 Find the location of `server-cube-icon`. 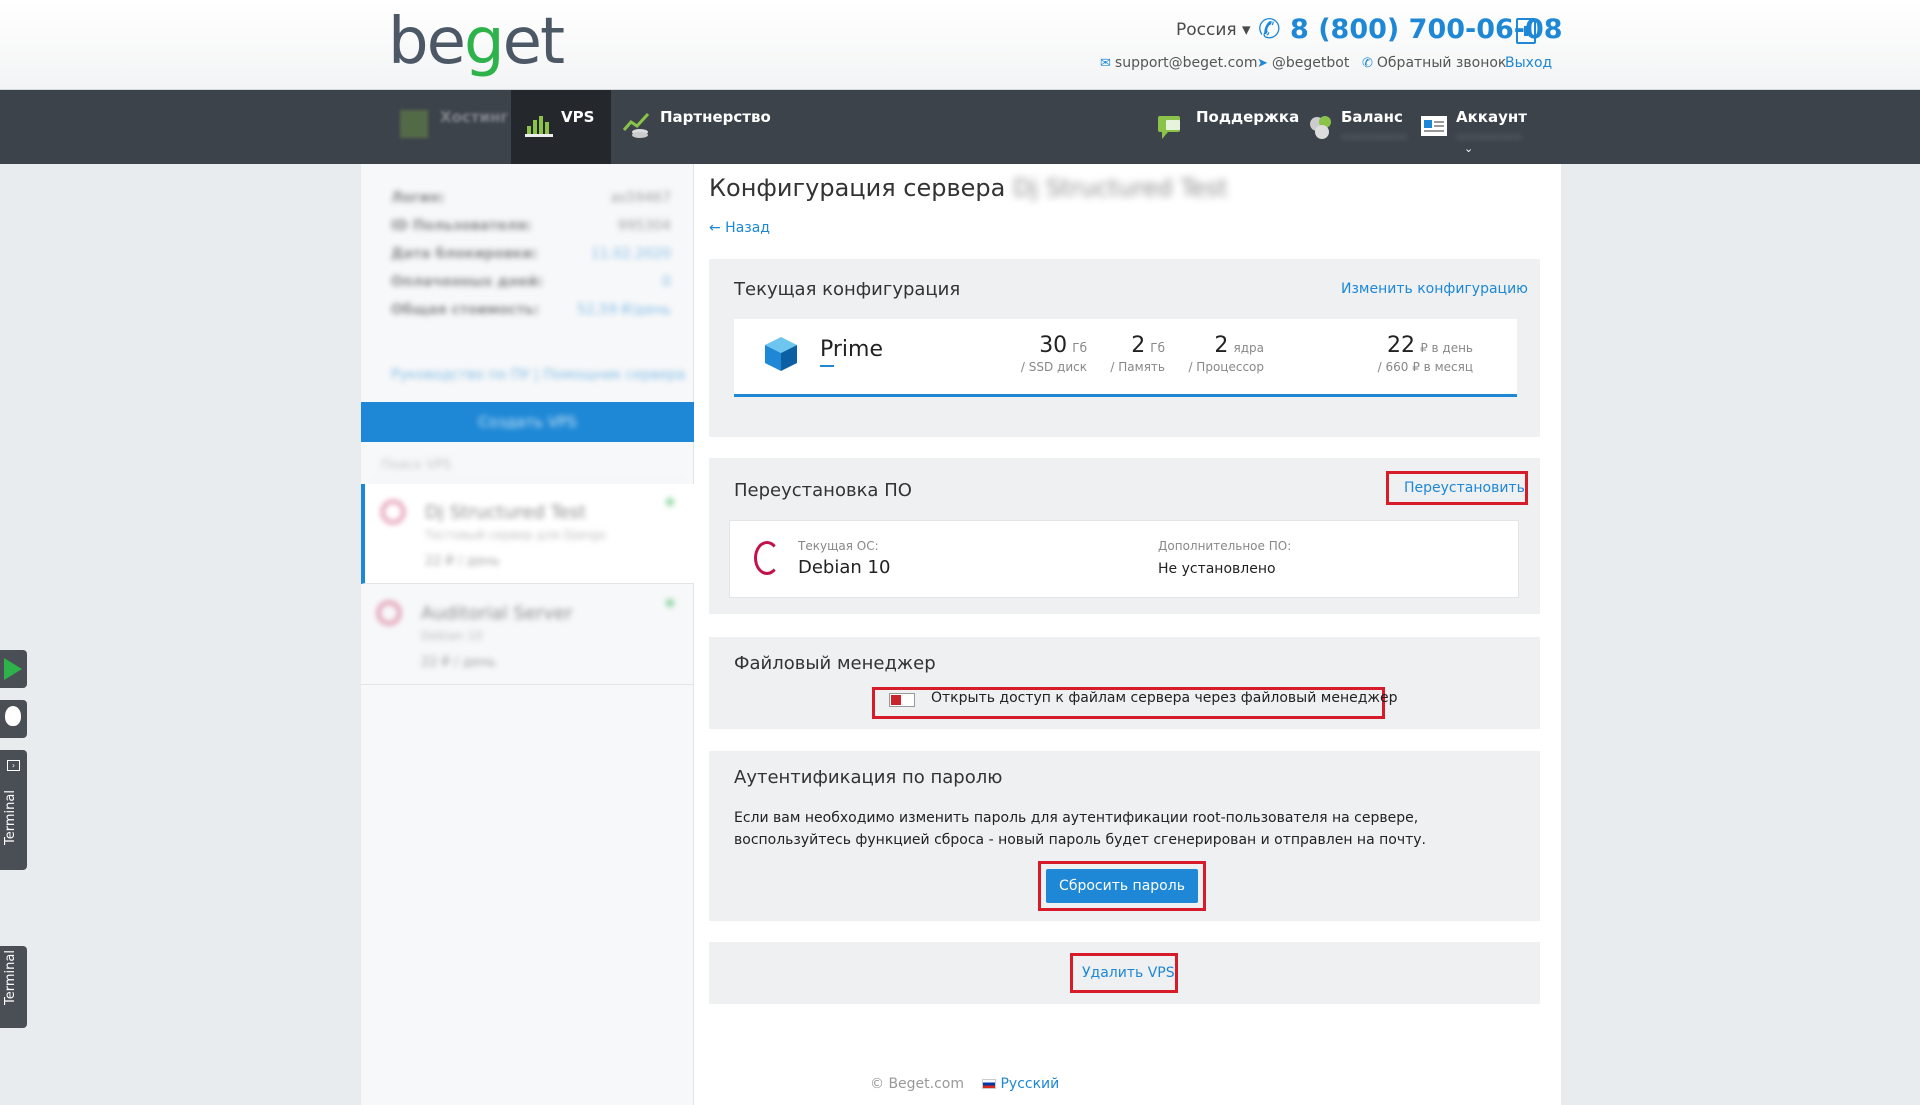

server-cube-icon is located at coordinates (781, 354).